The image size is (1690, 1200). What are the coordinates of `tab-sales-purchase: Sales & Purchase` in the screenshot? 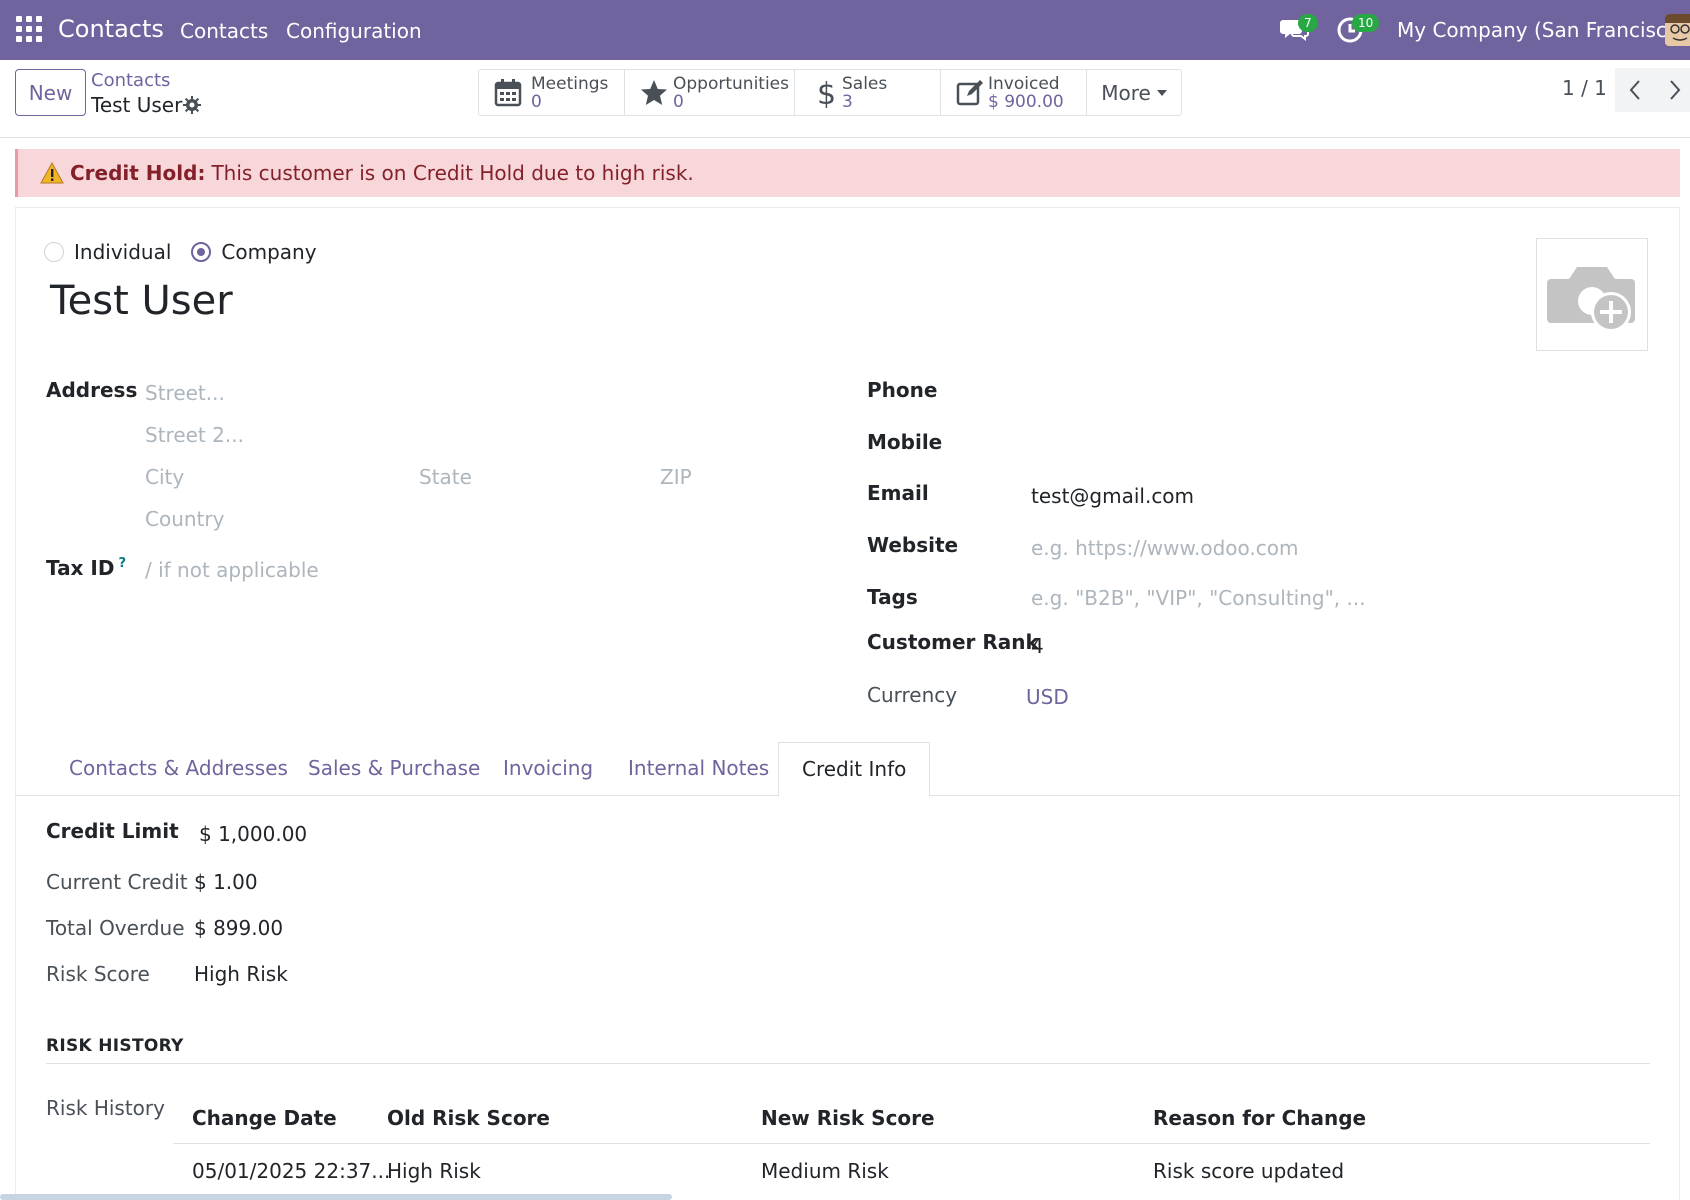 It's located at (394, 768).